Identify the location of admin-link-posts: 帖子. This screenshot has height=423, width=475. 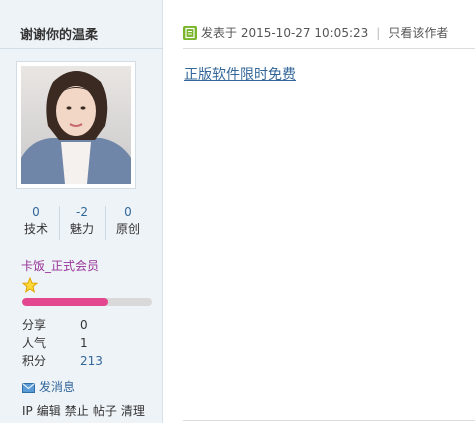
(105, 411).